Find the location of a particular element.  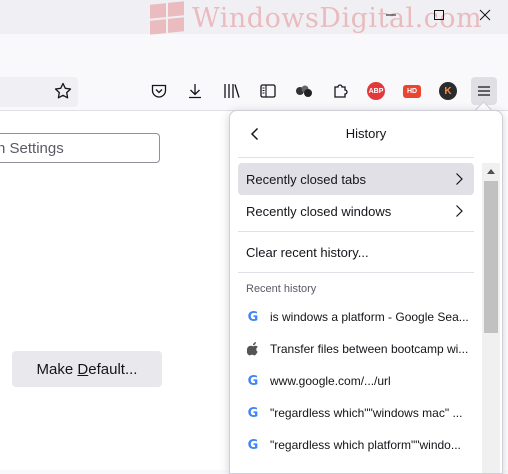

open-menu-button is located at coordinates (484, 91).